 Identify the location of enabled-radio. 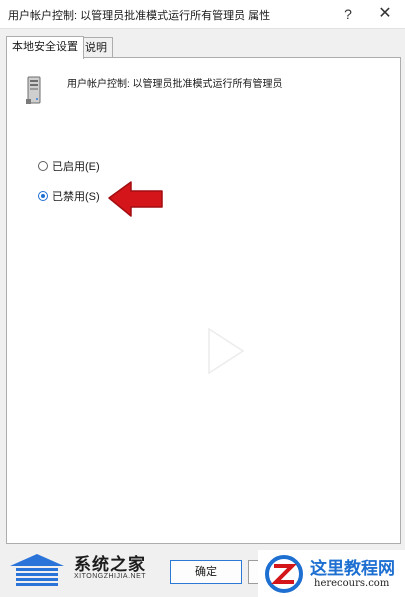
(43, 166).